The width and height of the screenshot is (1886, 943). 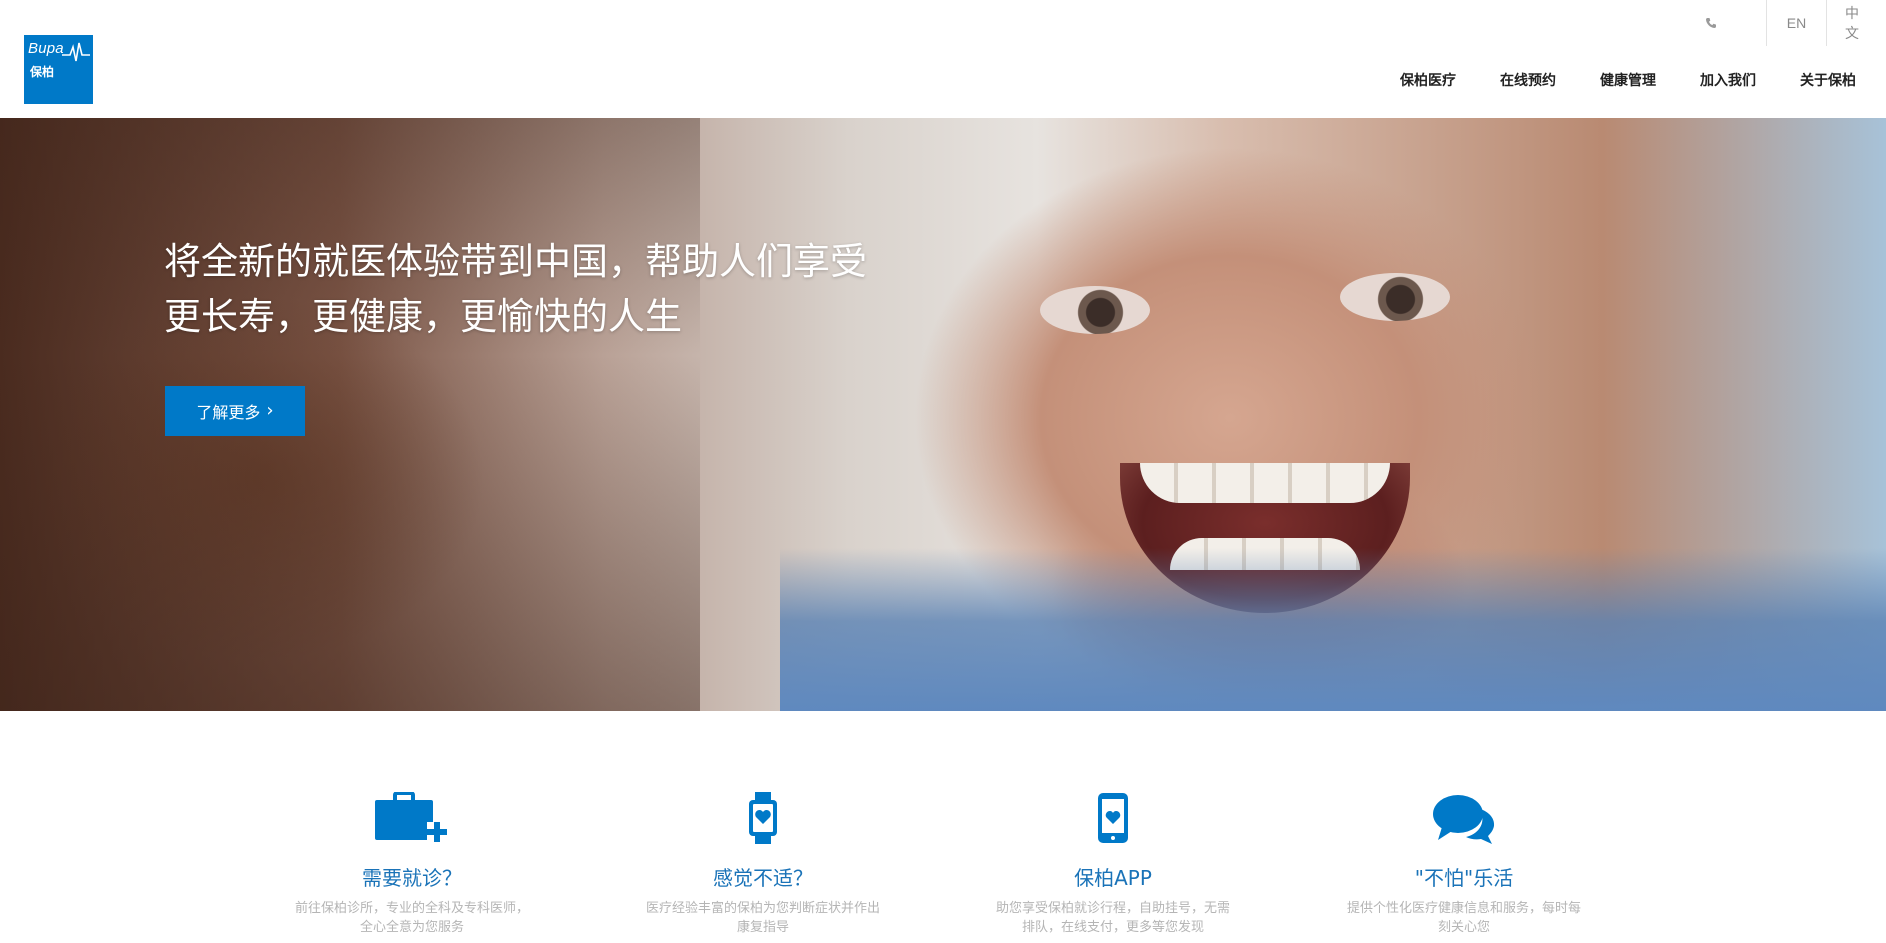 What do you see at coordinates (412, 878) in the screenshot?
I see `service-title: 需要就诊？` at bounding box center [412, 878].